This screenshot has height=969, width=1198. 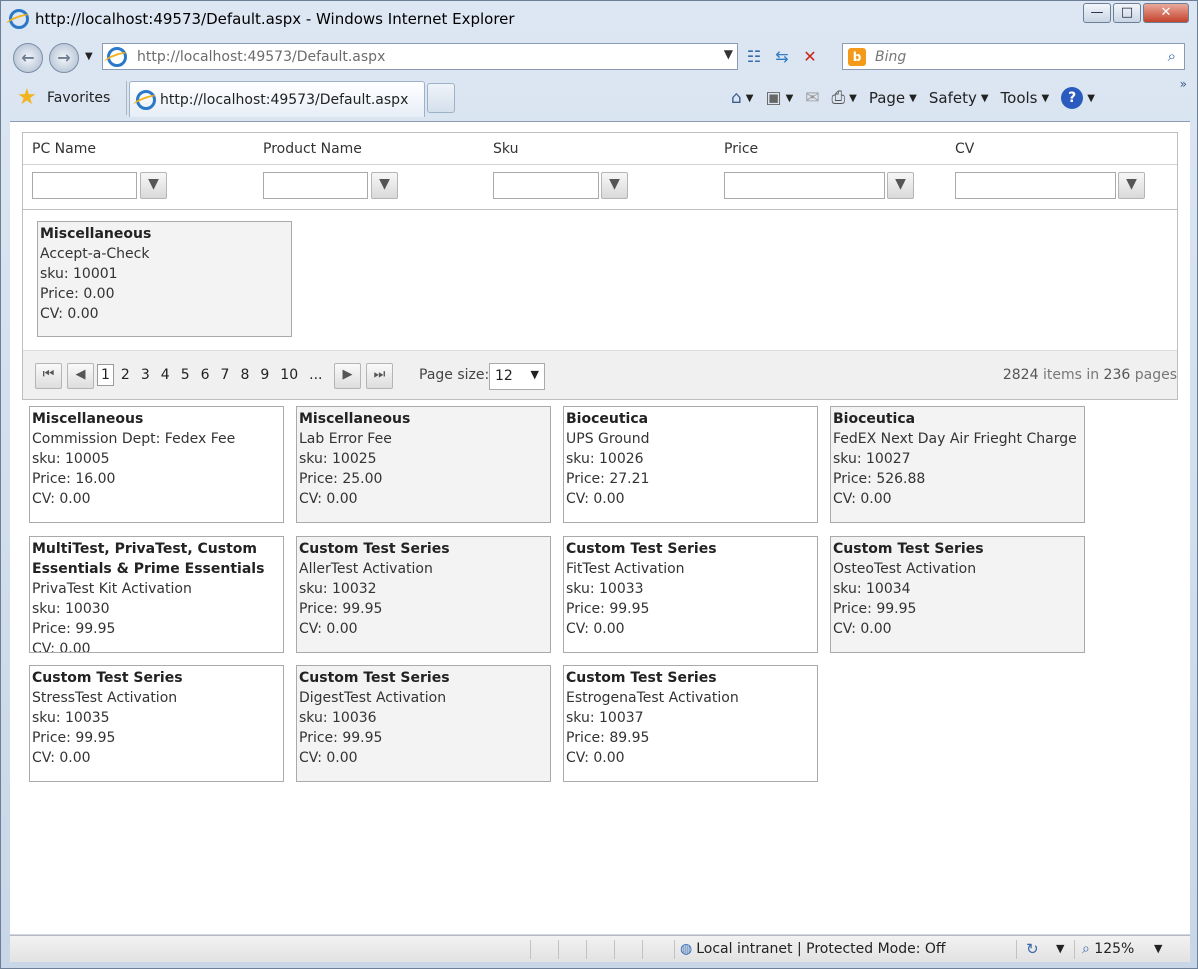 What do you see at coordinates (338, 718) in the screenshot?
I see `card-sku: sku: 10036` at bounding box center [338, 718].